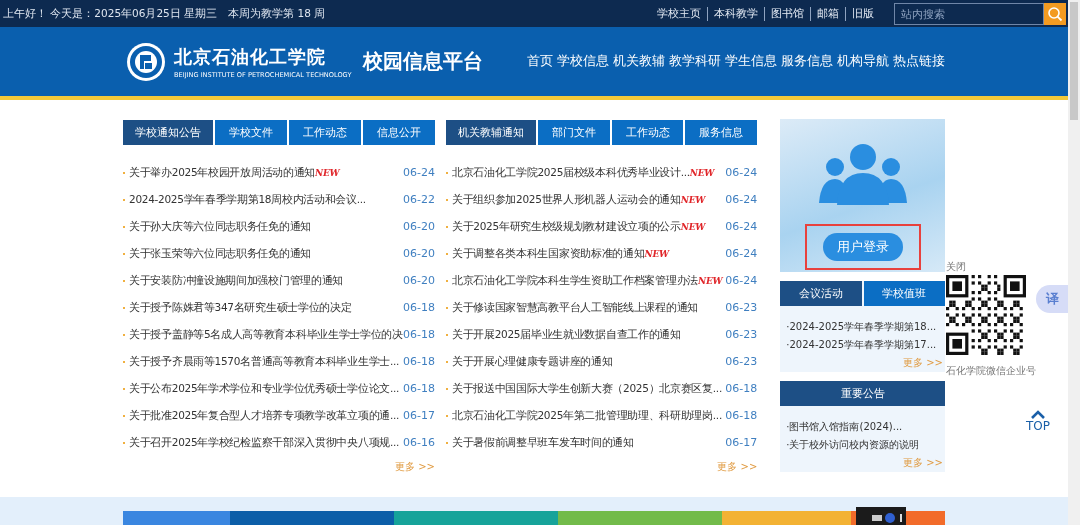  What do you see at coordinates (695, 61) in the screenshot?
I see `nav-link: 教学科研` at bounding box center [695, 61].